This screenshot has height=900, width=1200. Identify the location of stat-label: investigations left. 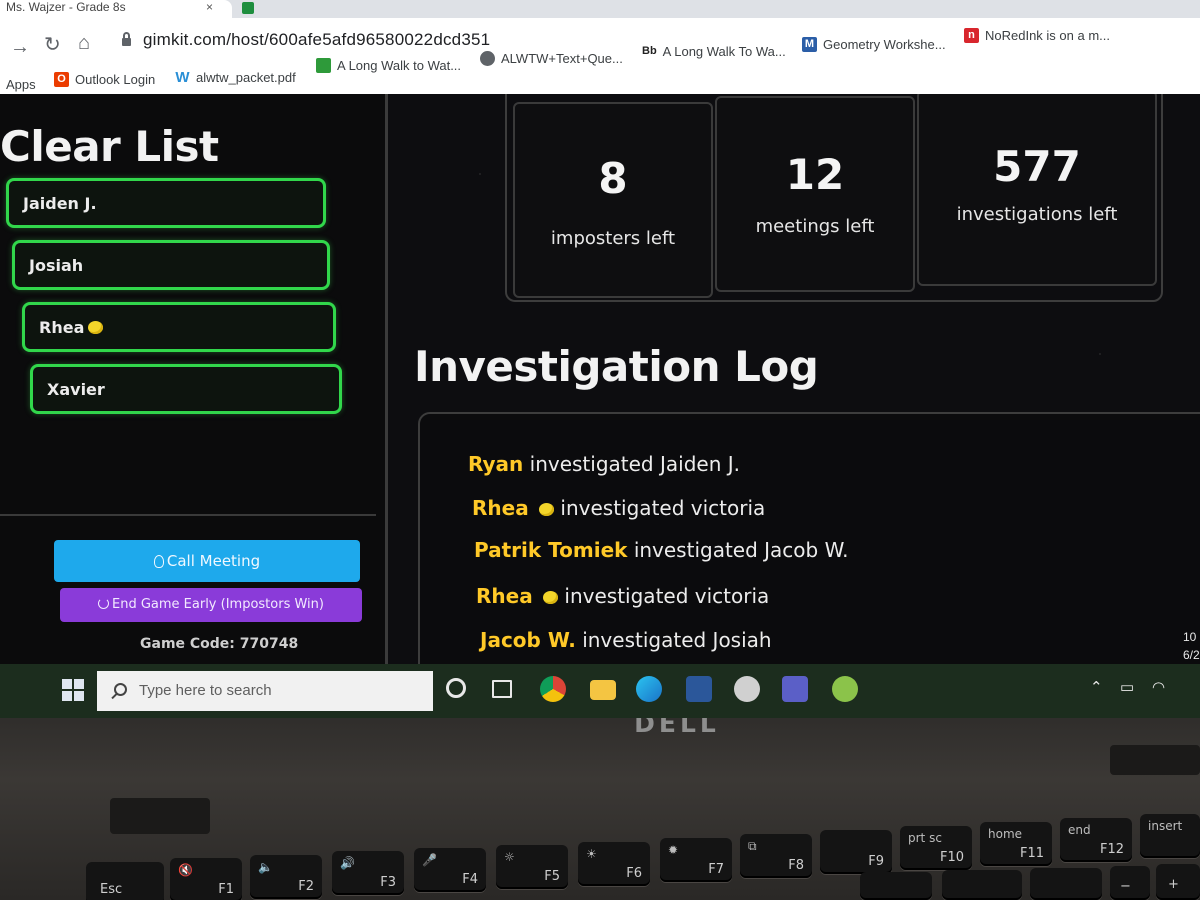
(1037, 214).